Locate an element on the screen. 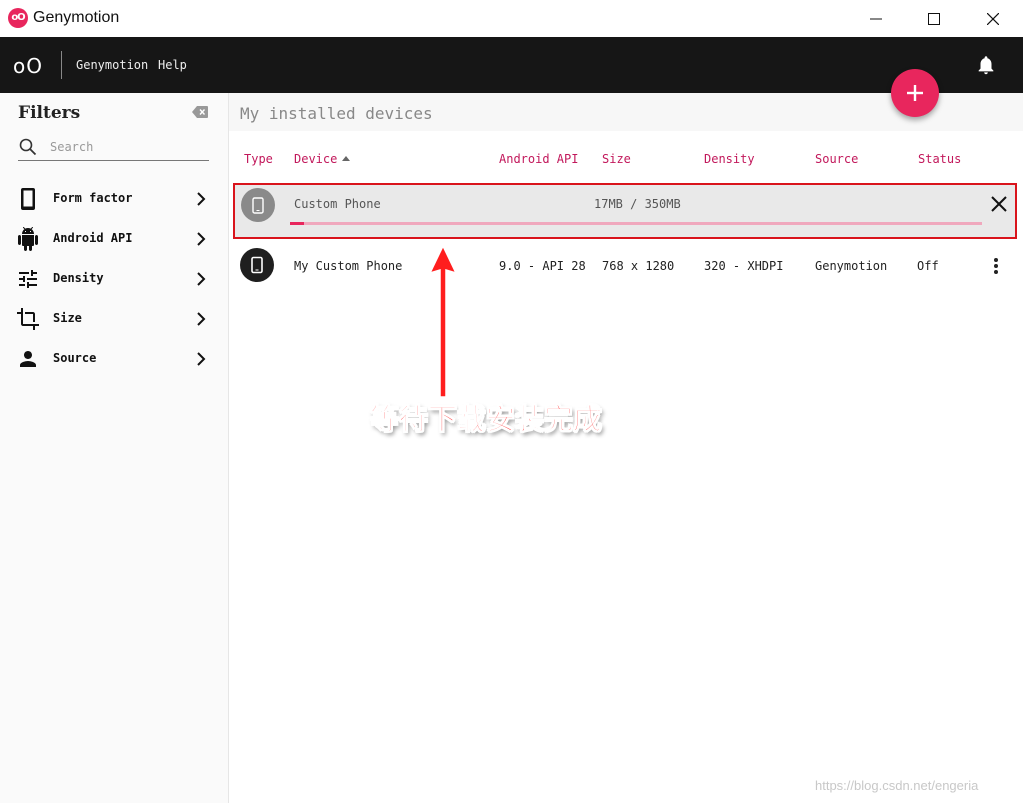 The image size is (1023, 803). device-size: 768 x 1280 is located at coordinates (638, 266).